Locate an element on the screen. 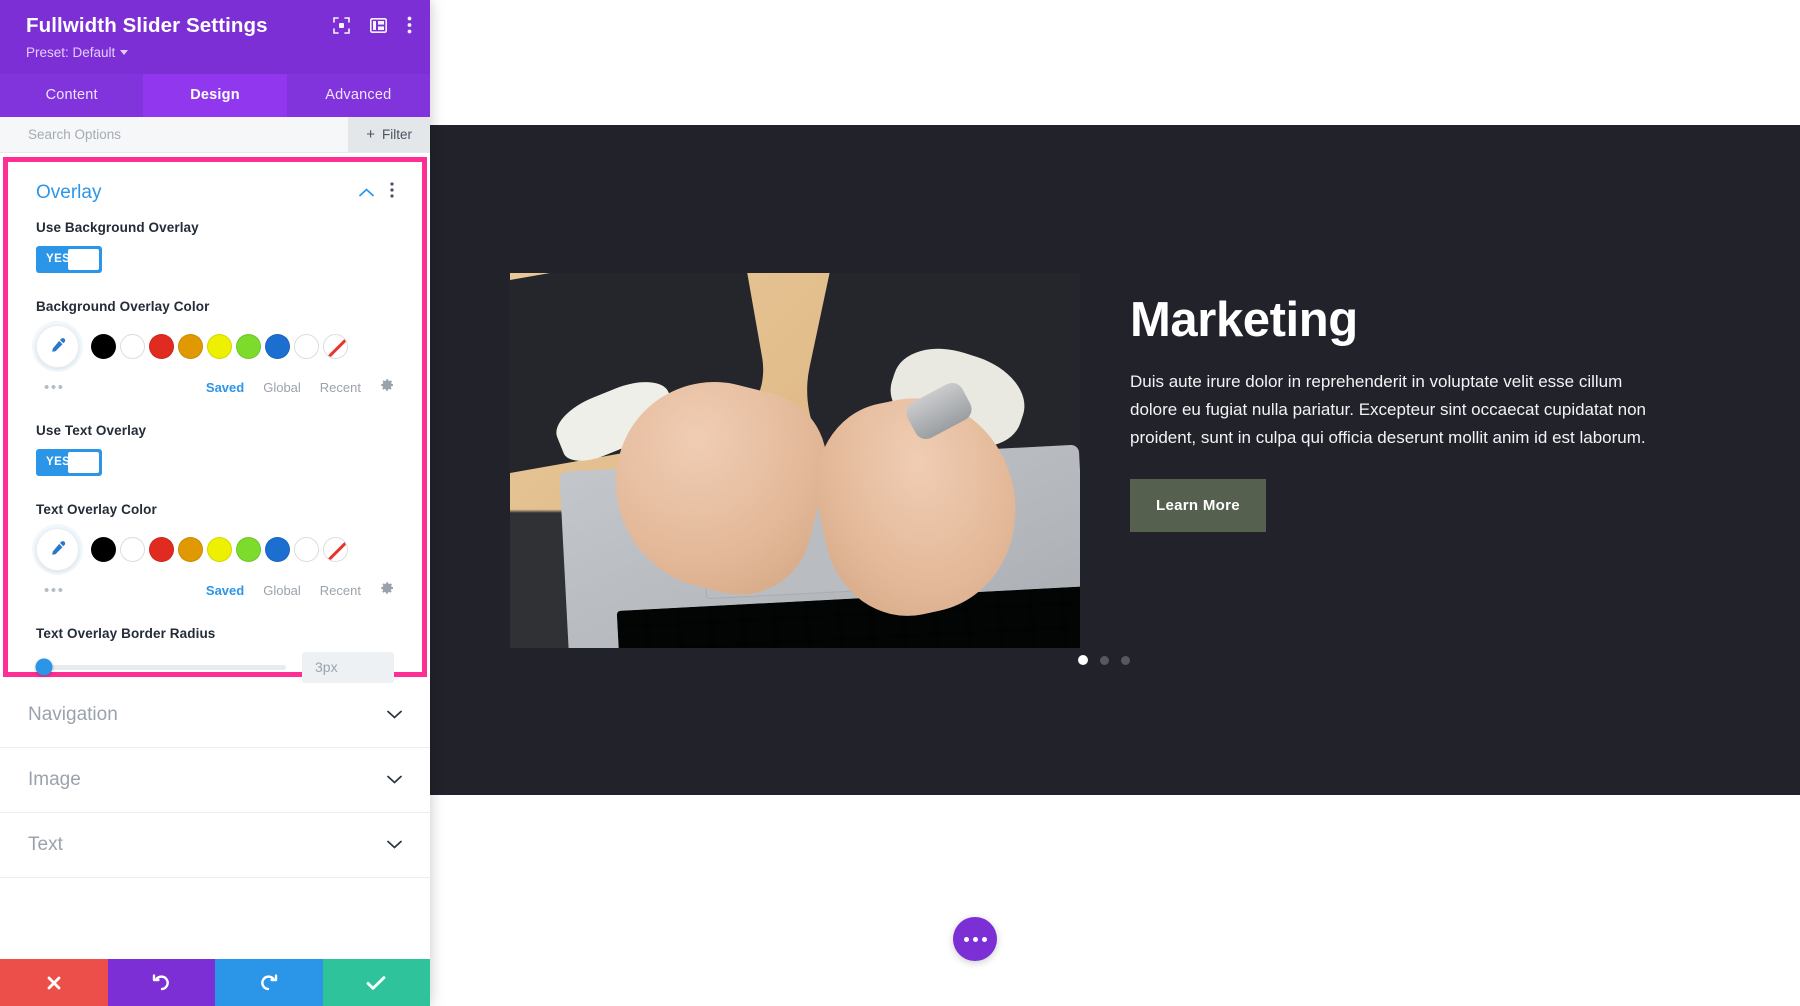 Image resolution: width=1800 pixels, height=1006 pixels. preset-selector: Preset: Default is located at coordinates (77, 52).